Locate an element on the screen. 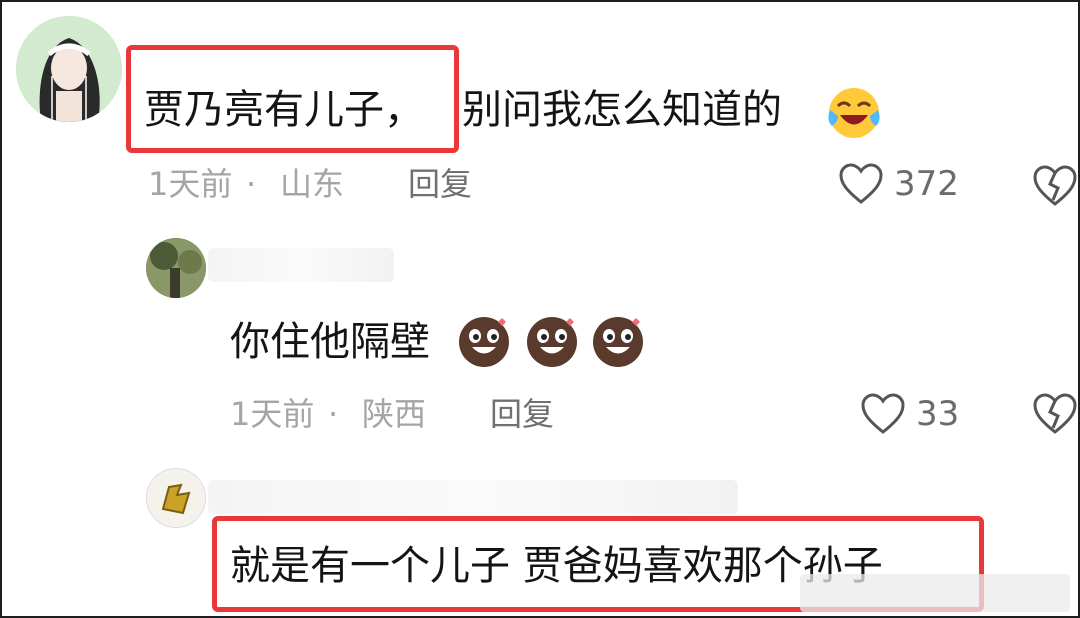 This screenshot has height=618, width=1080. comment-text: 就是有一个儿子 贾爸妈喜欢那个孙子 is located at coordinates (556, 566).